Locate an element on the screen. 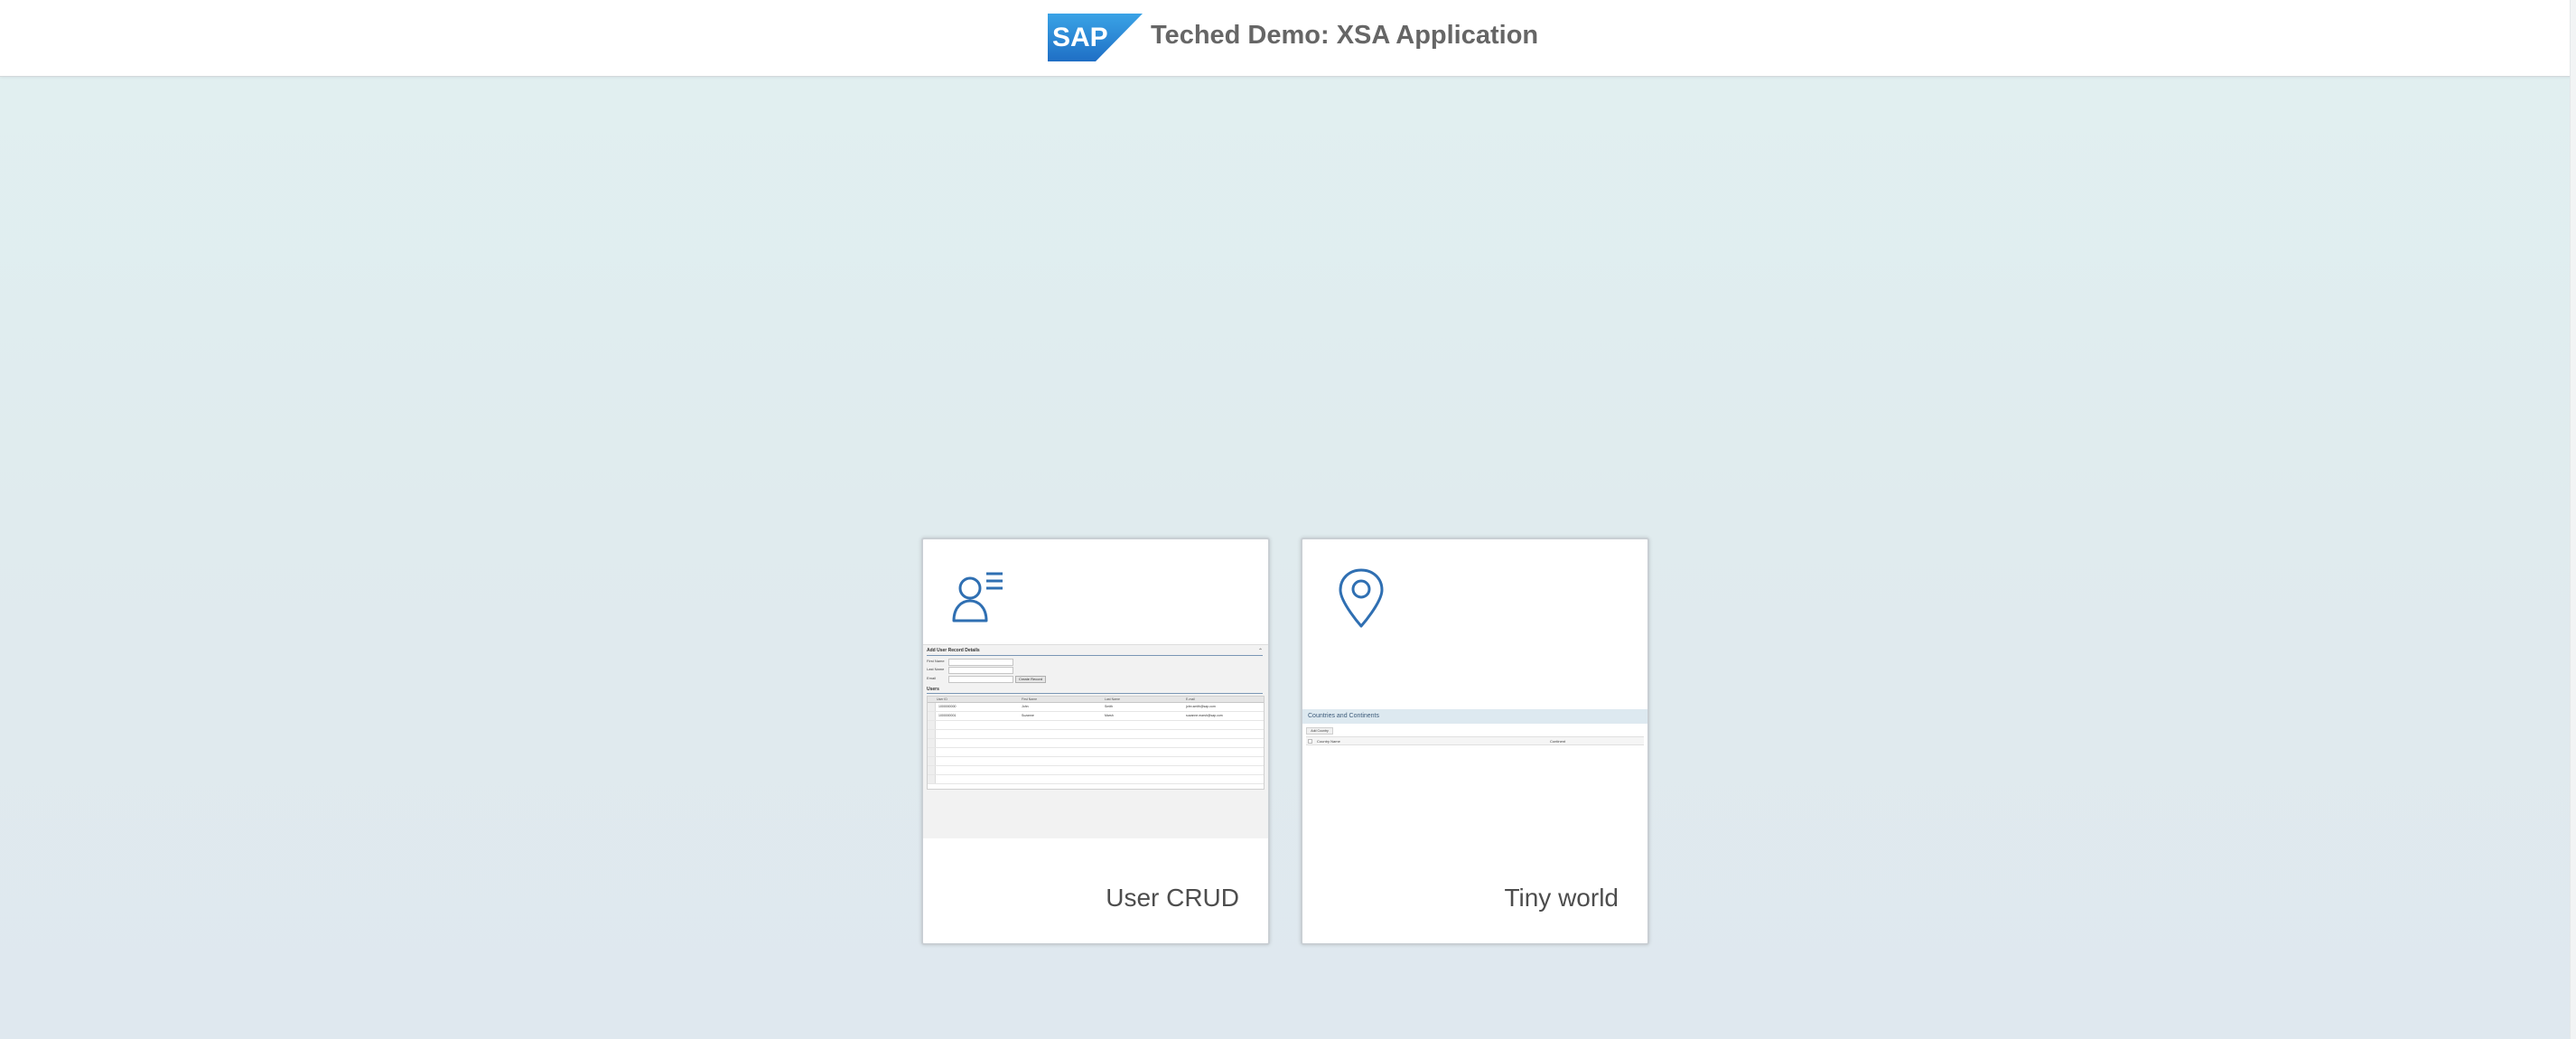 The width and height of the screenshot is (2576, 1039). shell-header: SAP Teched Demo: XSA Application is located at coordinates (1288, 38).